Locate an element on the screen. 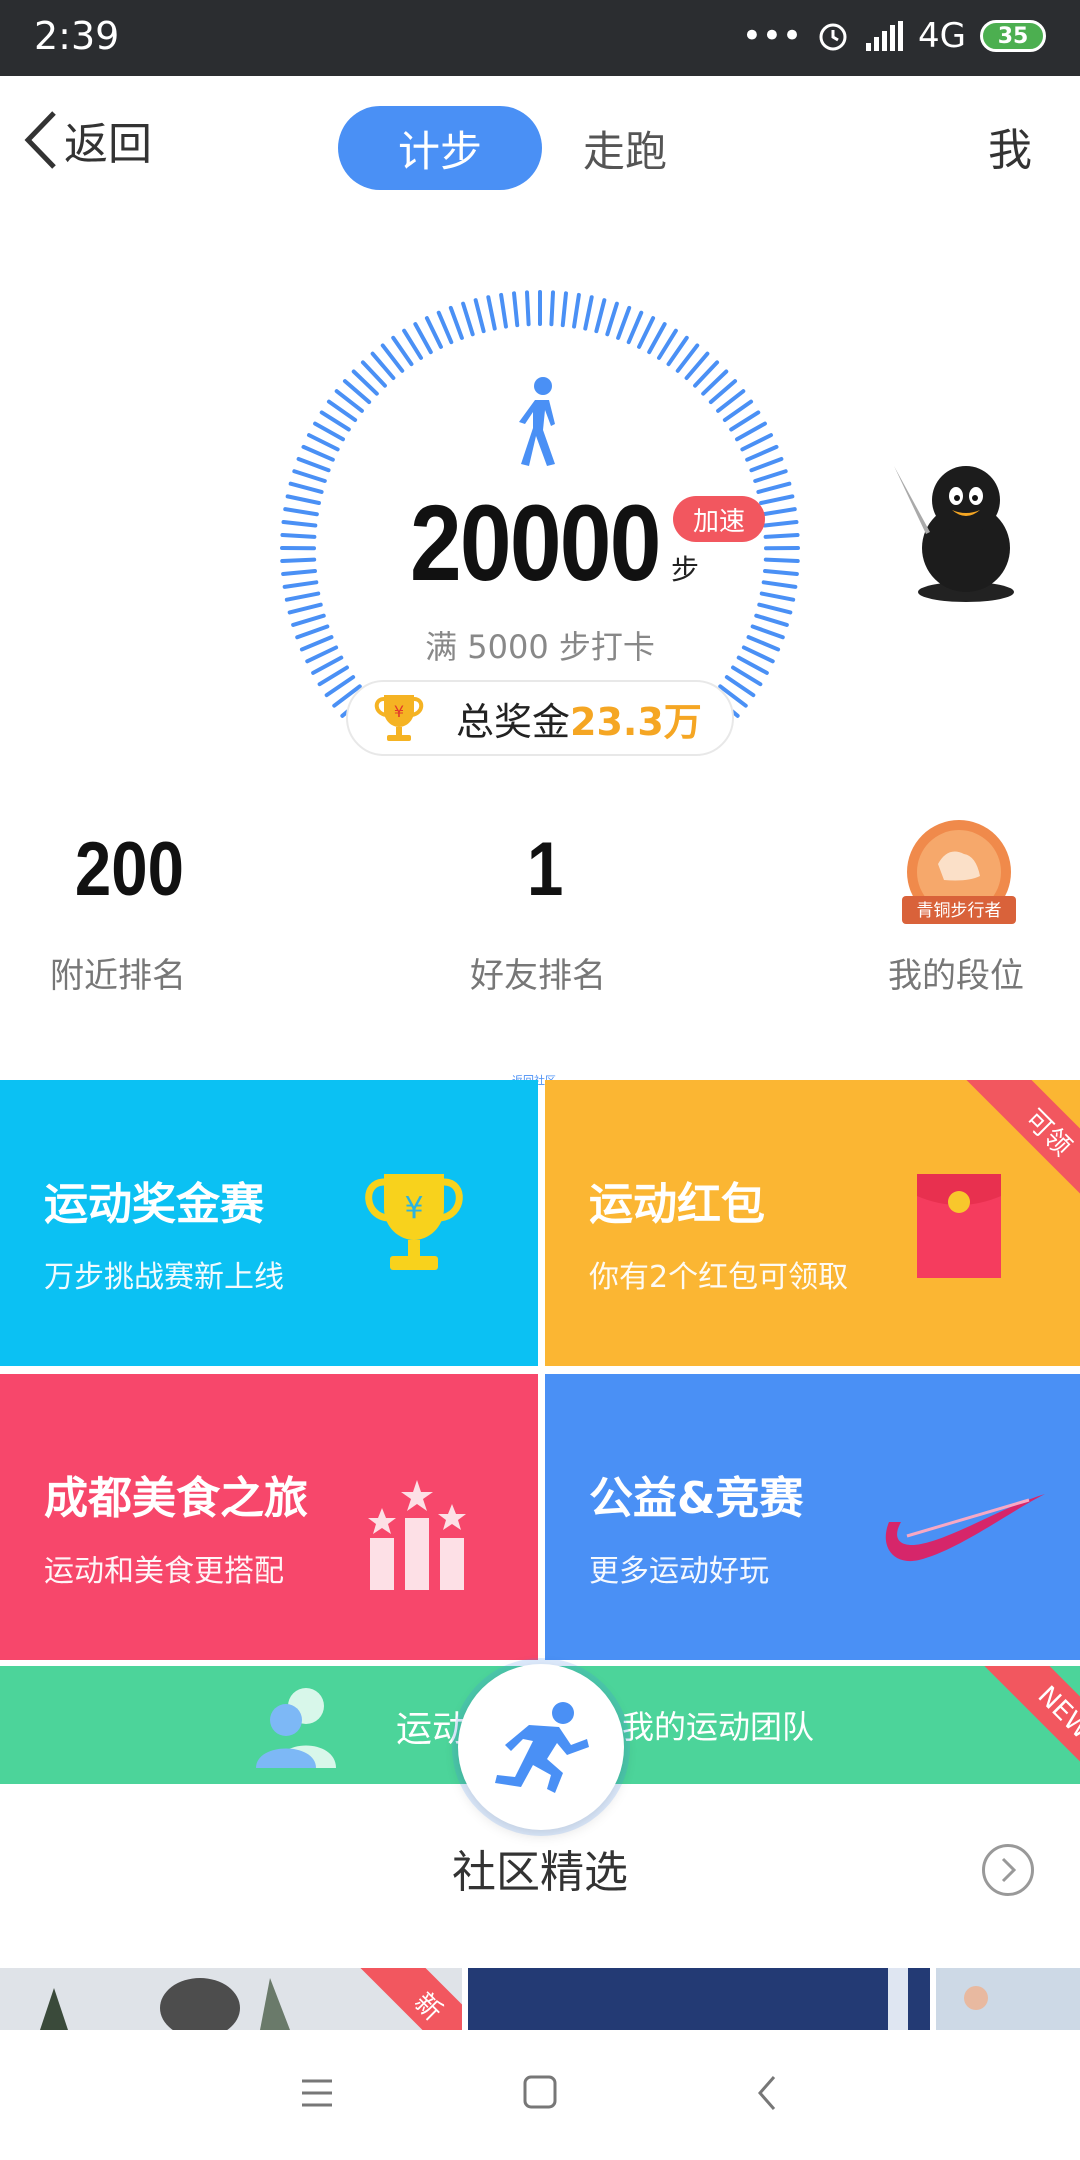 The height and width of the screenshot is (2160, 1080). home-icon is located at coordinates (540, 2092).